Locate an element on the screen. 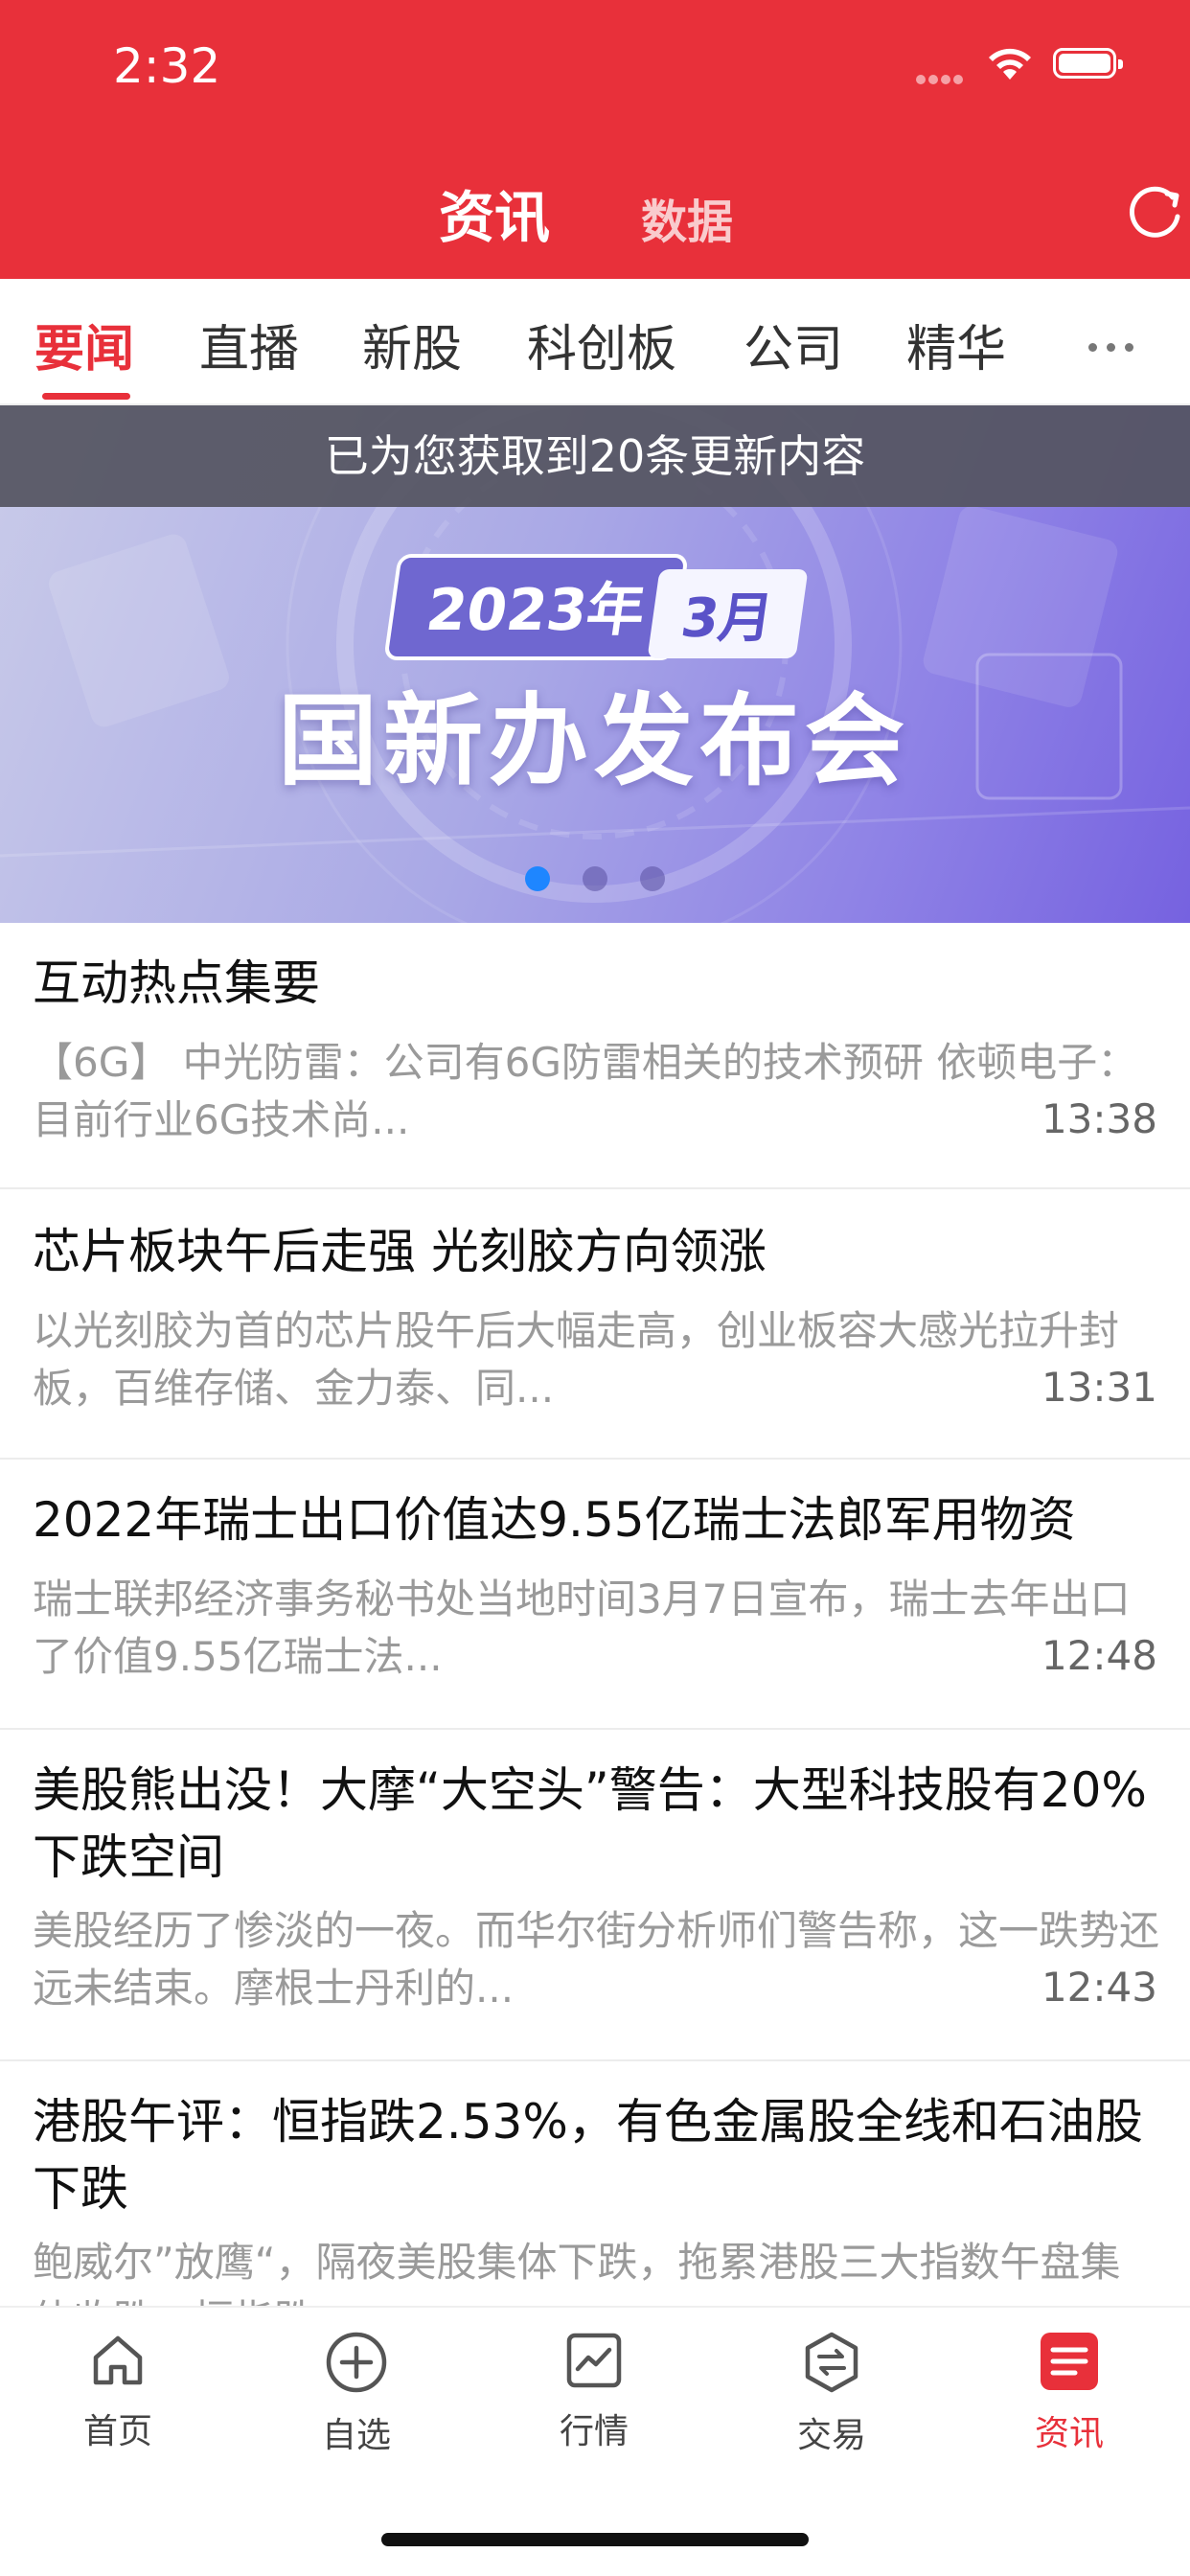 The width and height of the screenshot is (1190, 2576). news-time: 12:48 is located at coordinates (1099, 1655).